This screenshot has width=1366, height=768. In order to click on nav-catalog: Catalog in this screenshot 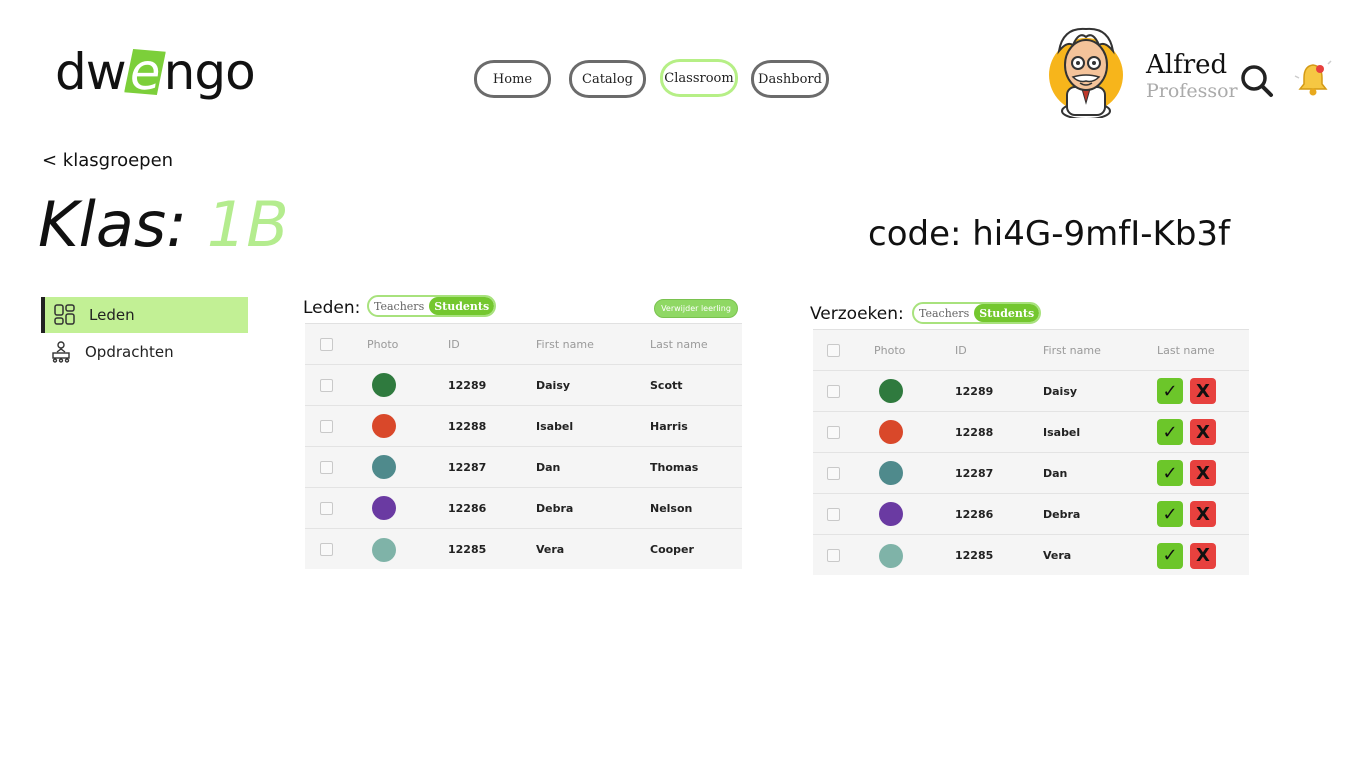, I will do `click(607, 79)`.